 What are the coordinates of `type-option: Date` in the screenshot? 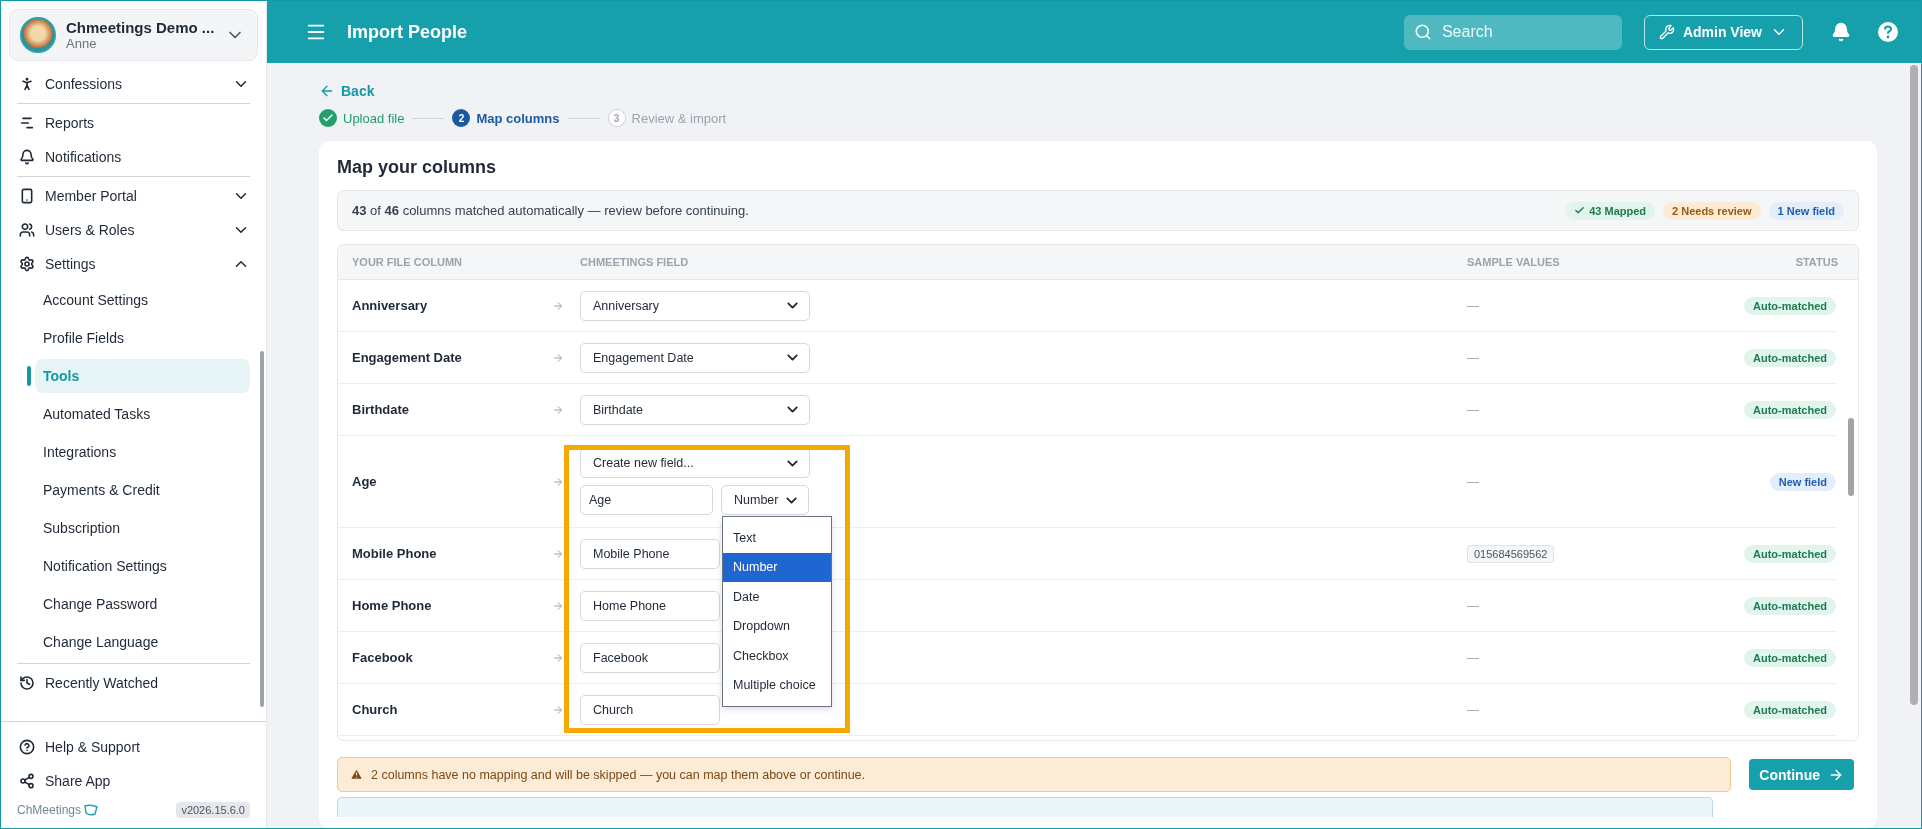 It's located at (777, 597).